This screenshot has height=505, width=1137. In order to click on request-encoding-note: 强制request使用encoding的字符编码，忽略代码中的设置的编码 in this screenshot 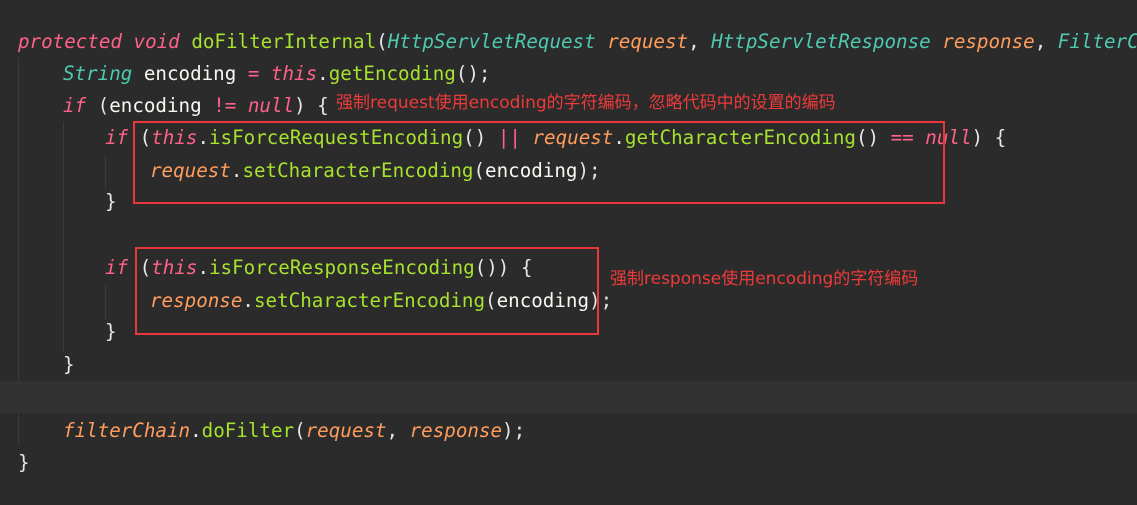, I will do `click(586, 103)`.